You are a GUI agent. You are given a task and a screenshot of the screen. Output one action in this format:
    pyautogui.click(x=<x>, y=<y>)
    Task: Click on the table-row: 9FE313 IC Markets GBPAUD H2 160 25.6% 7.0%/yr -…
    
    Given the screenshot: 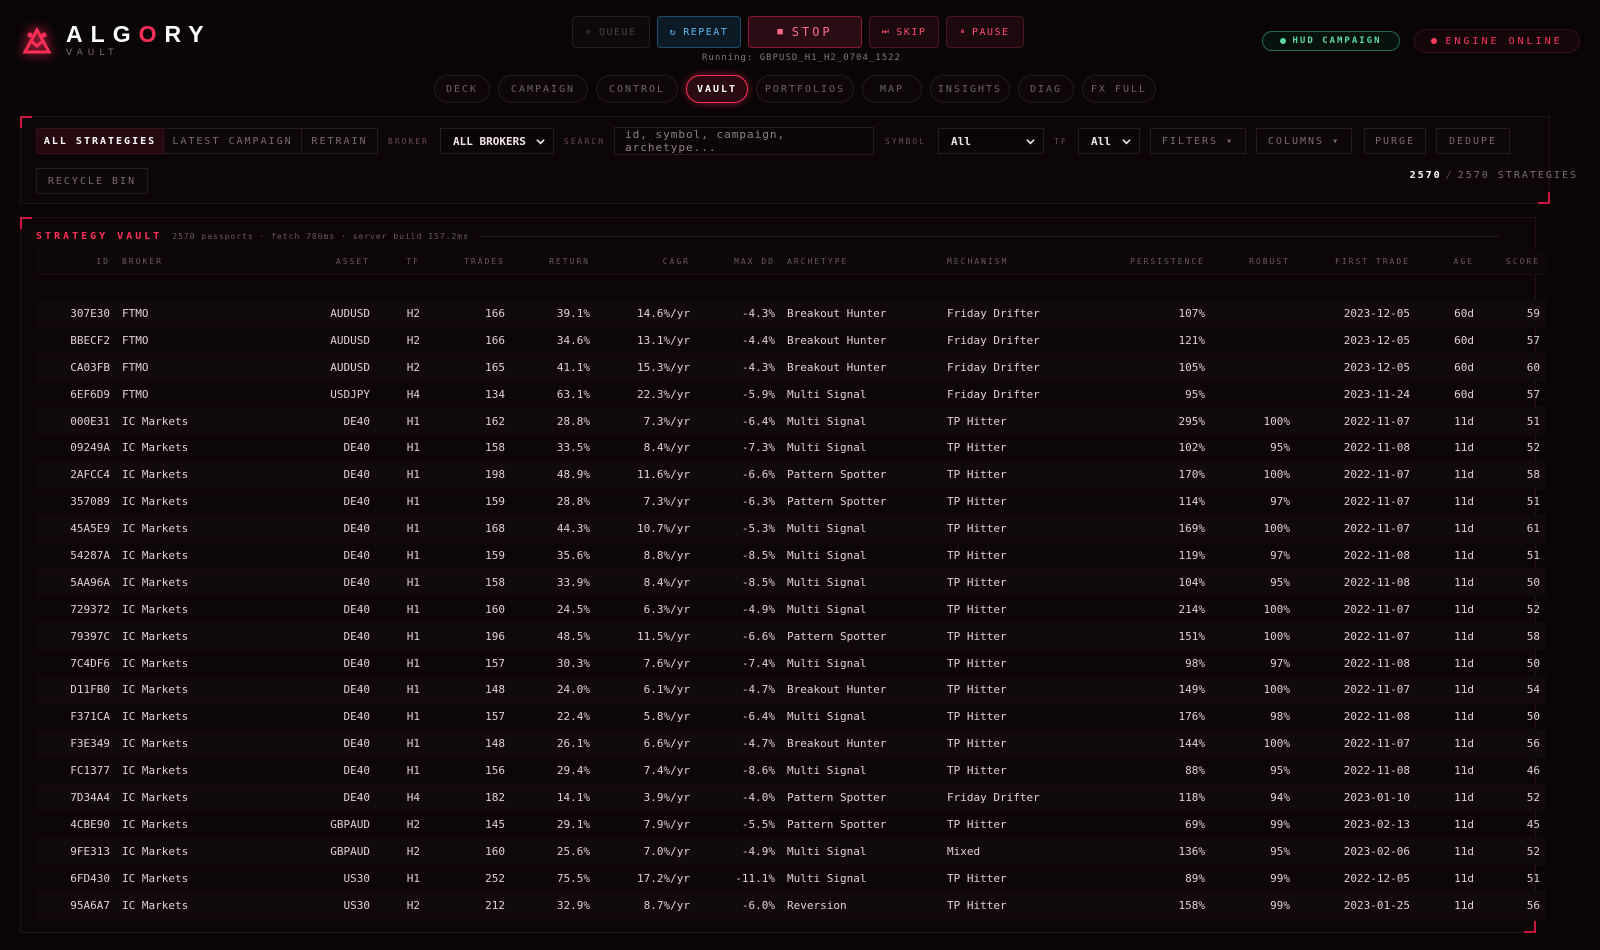 What is the action you would take?
    pyautogui.click(x=791, y=851)
    